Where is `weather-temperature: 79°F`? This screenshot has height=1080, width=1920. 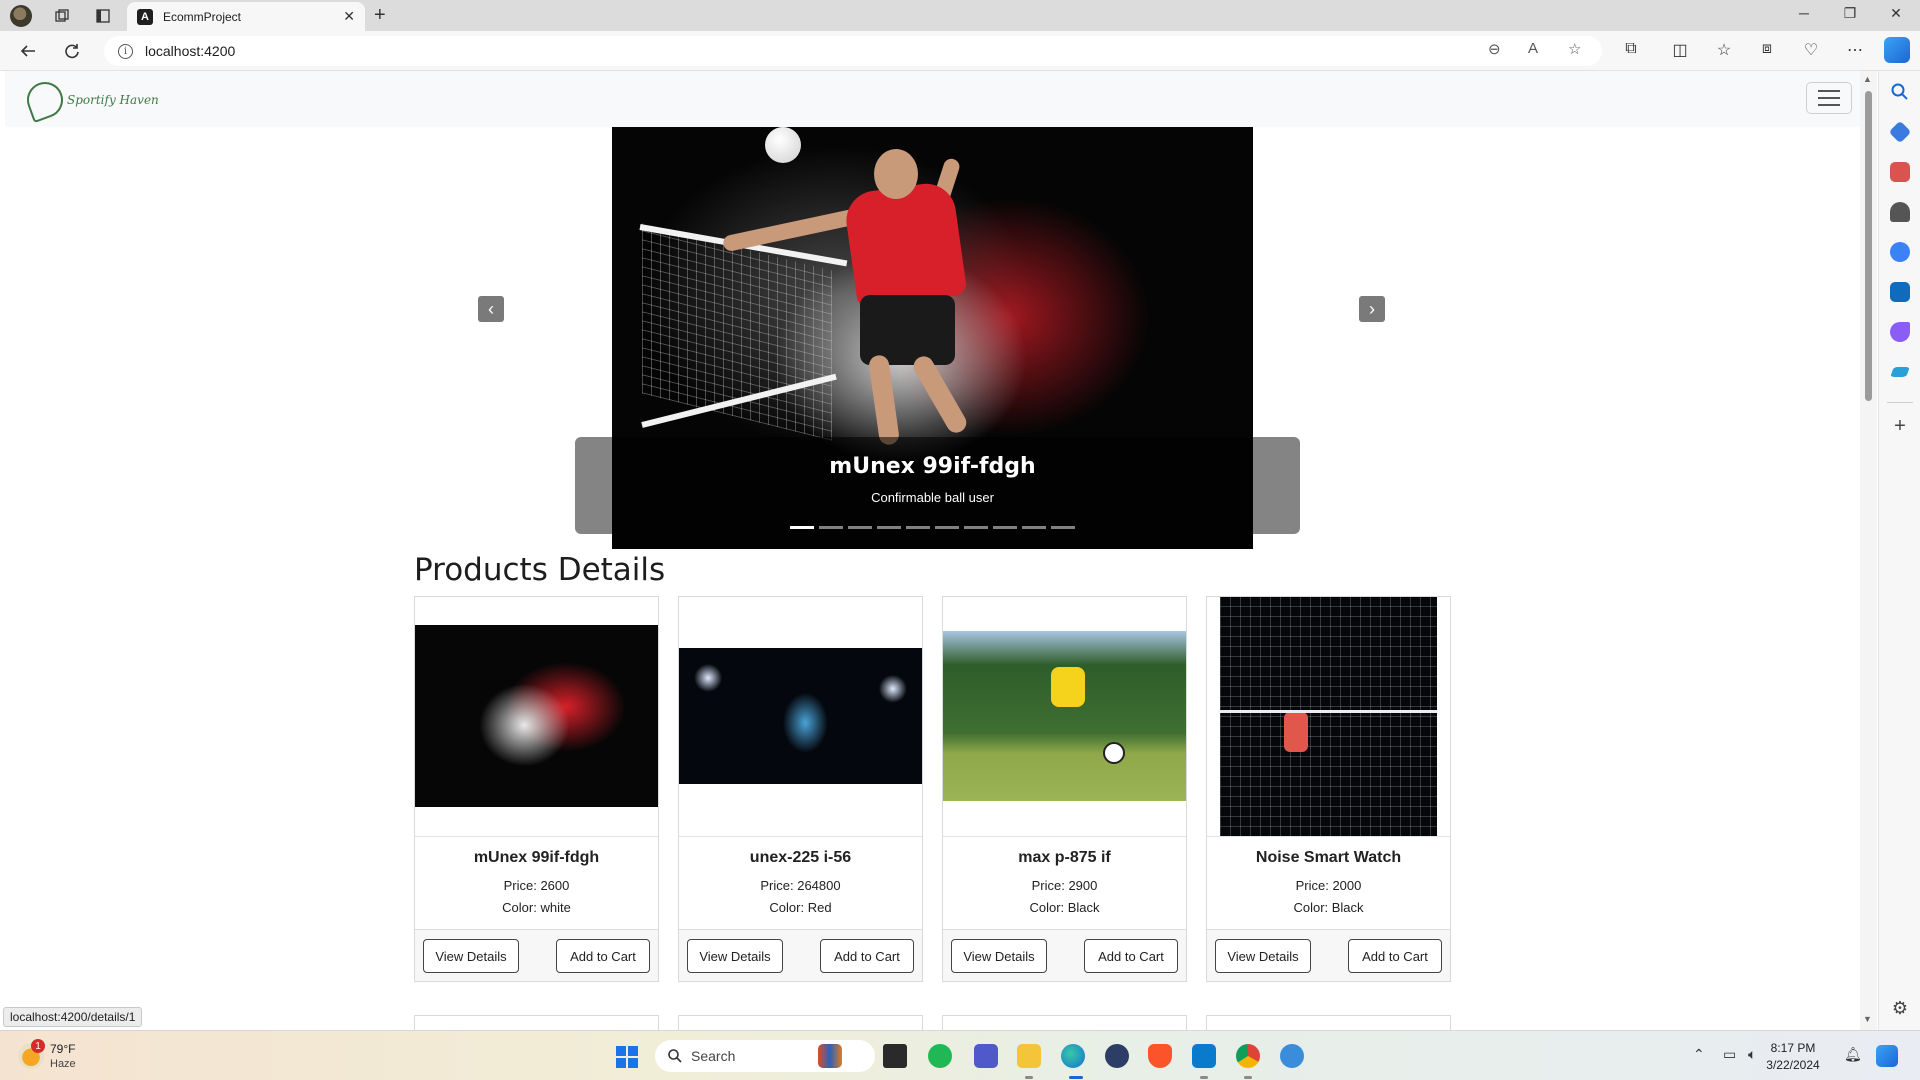
weather-temperature: 79°F is located at coordinates (62, 1049).